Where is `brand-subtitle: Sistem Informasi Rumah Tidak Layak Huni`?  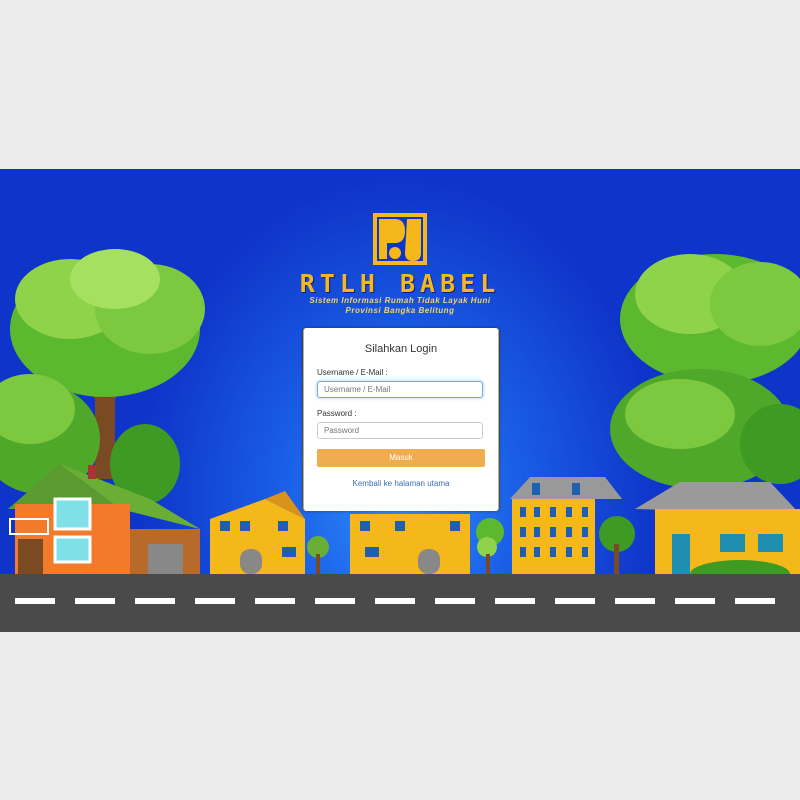 brand-subtitle: Sistem Informasi Rumah Tidak Layak Huni is located at coordinates (400, 300).